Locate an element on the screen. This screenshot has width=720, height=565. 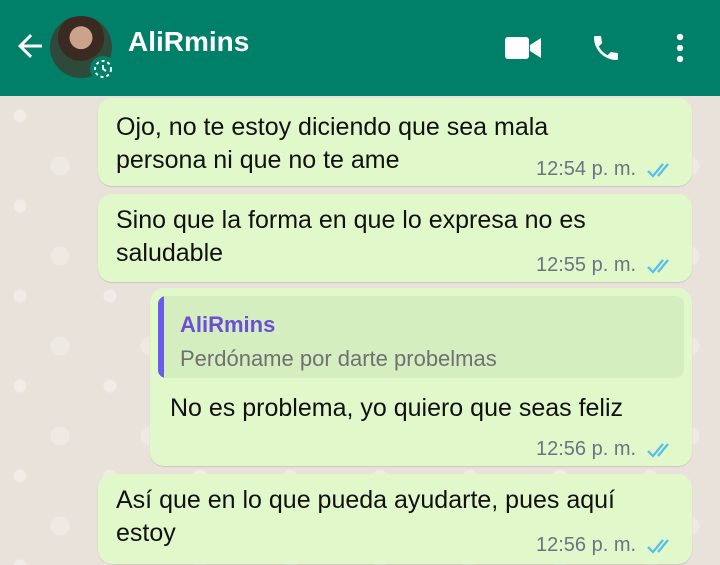
message-time: 12:54 p. m. is located at coordinates (586, 169).